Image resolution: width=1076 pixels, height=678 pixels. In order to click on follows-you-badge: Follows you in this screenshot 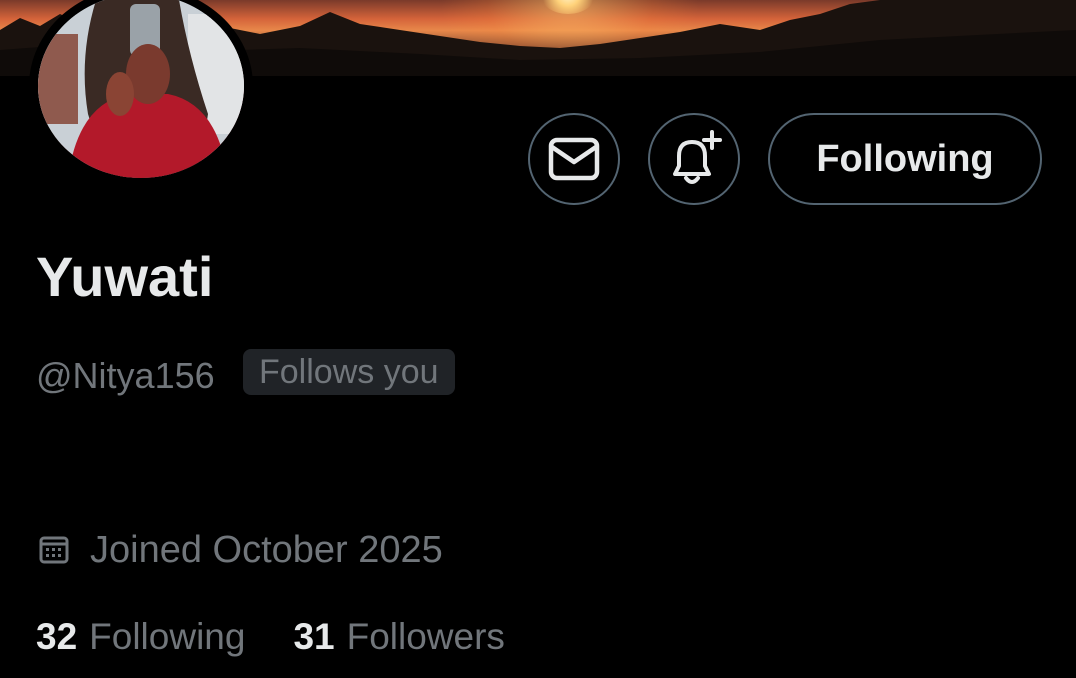, I will do `click(349, 372)`.